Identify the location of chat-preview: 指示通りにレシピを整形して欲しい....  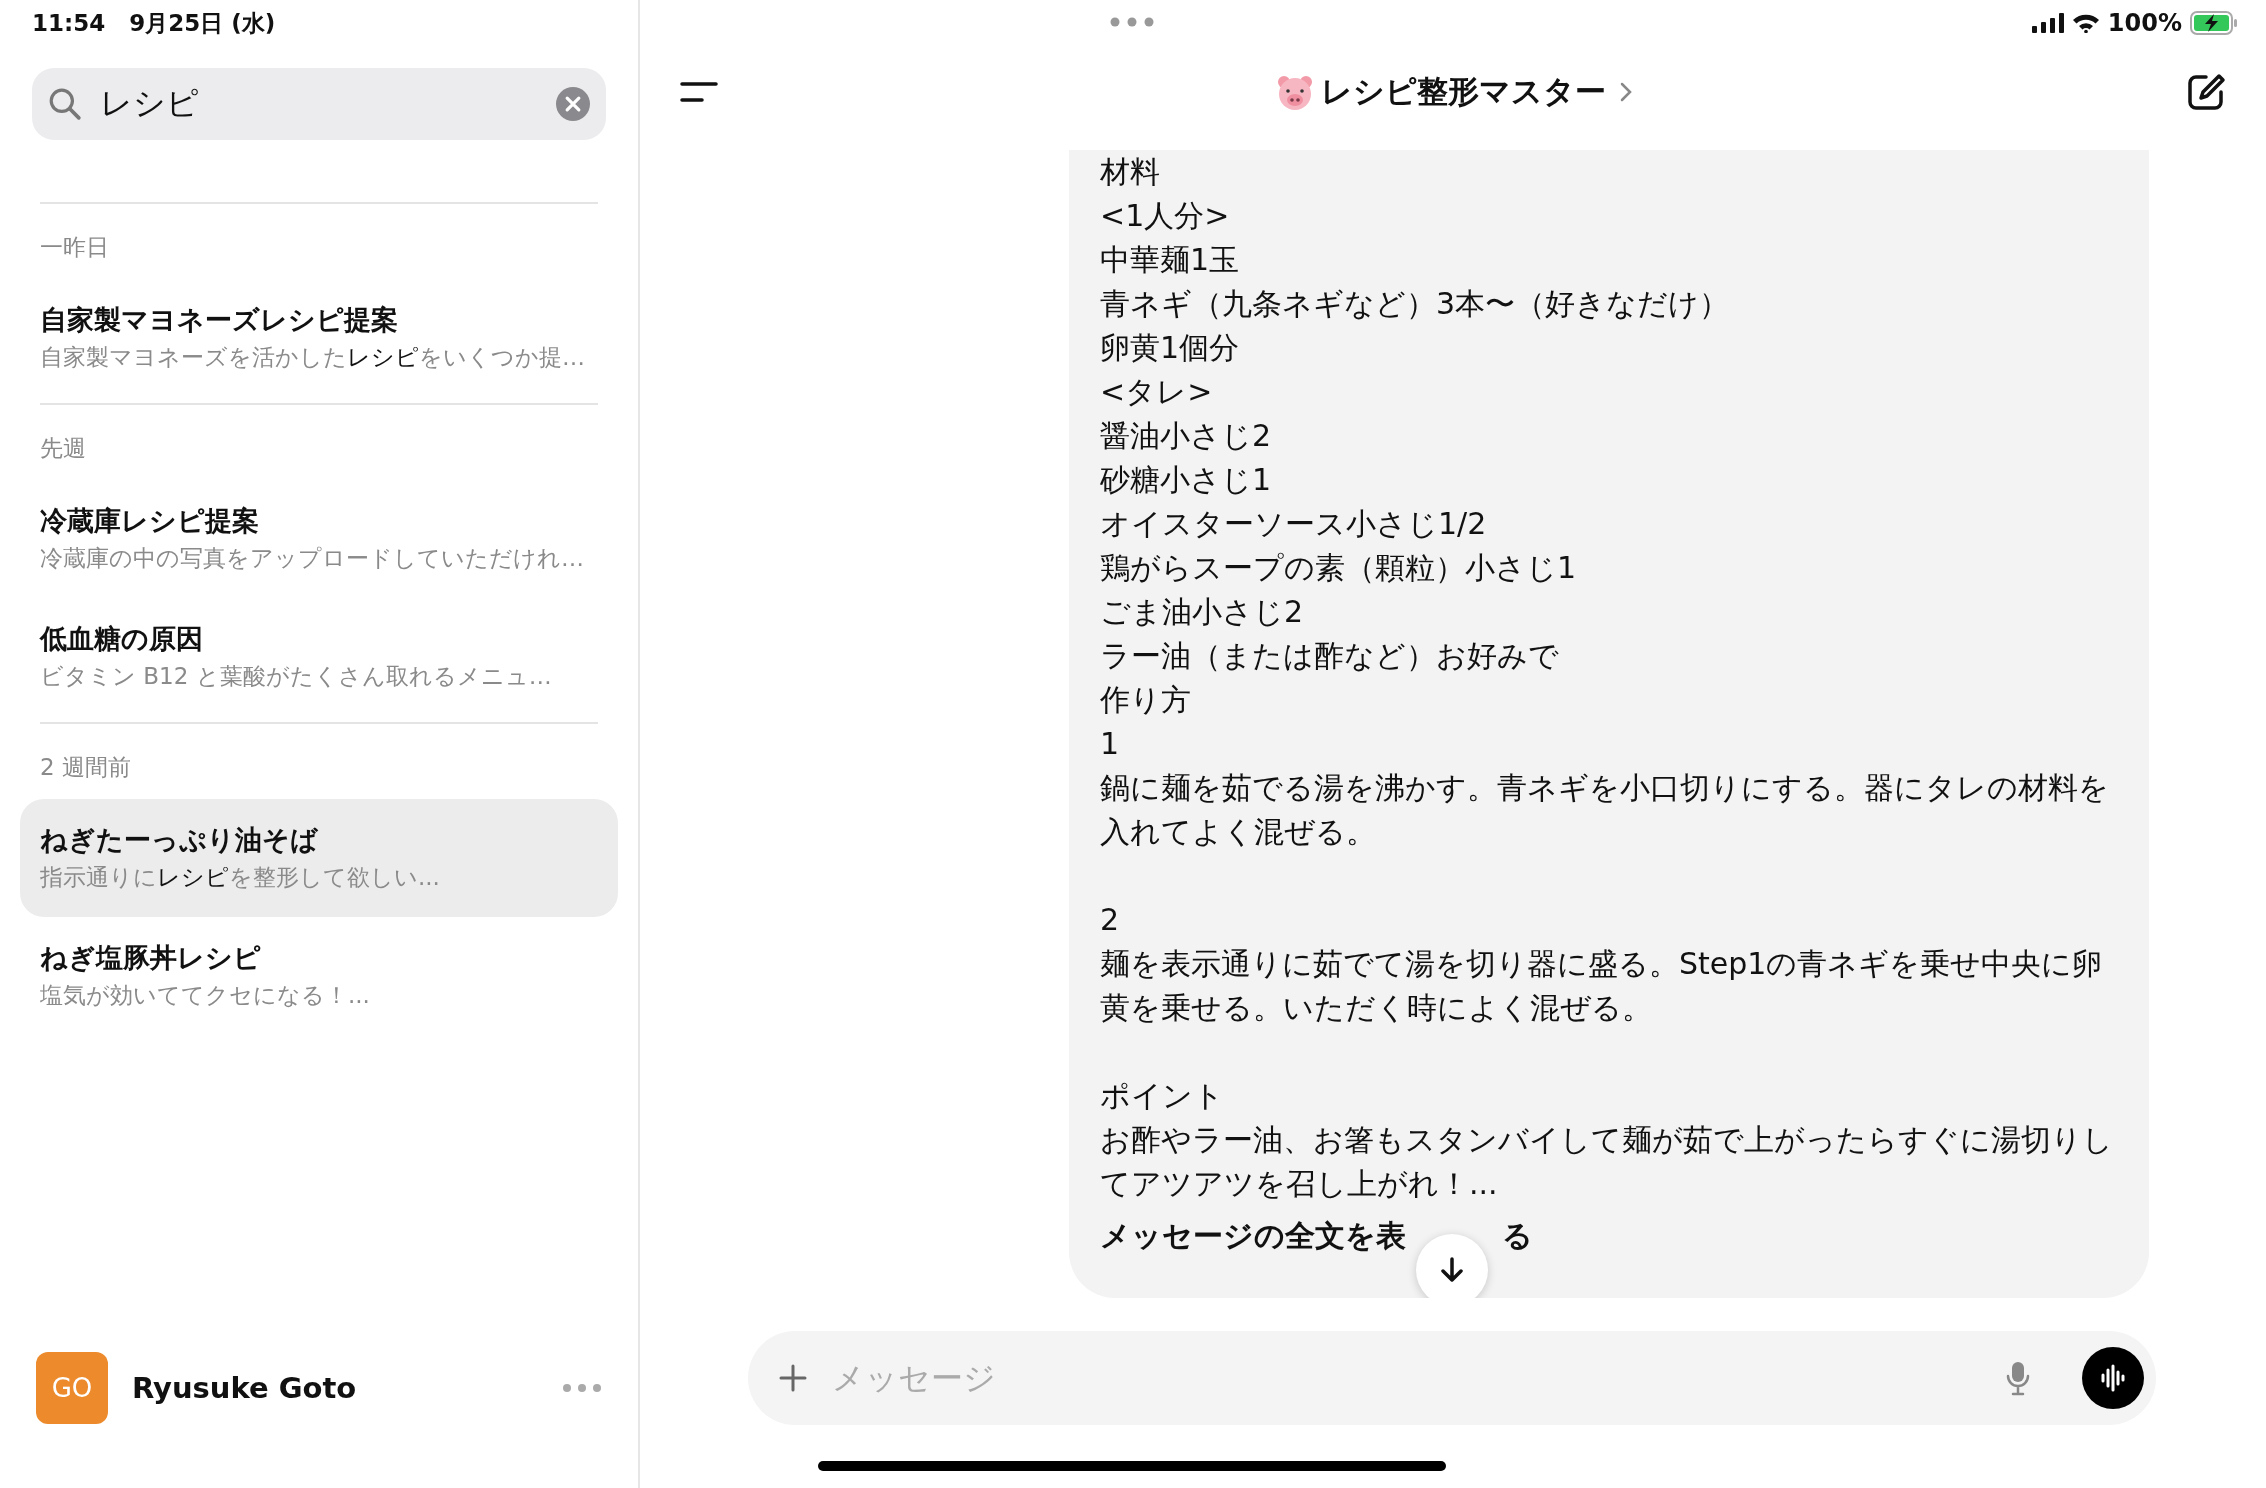
(240, 877).